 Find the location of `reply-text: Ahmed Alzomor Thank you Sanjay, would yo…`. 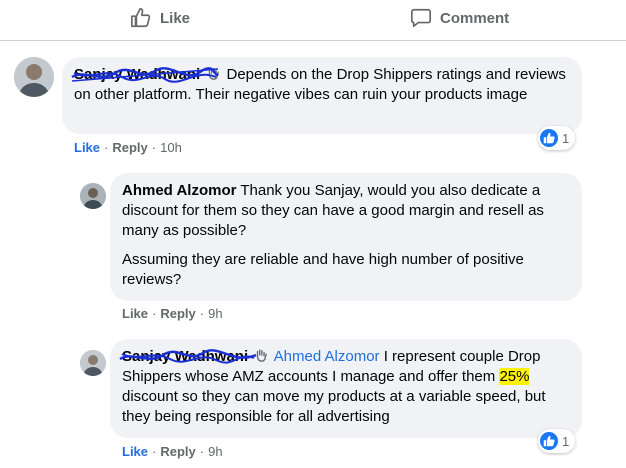

reply-text: Ahmed Alzomor Thank you Sanjay, would yo… is located at coordinates (333, 210).